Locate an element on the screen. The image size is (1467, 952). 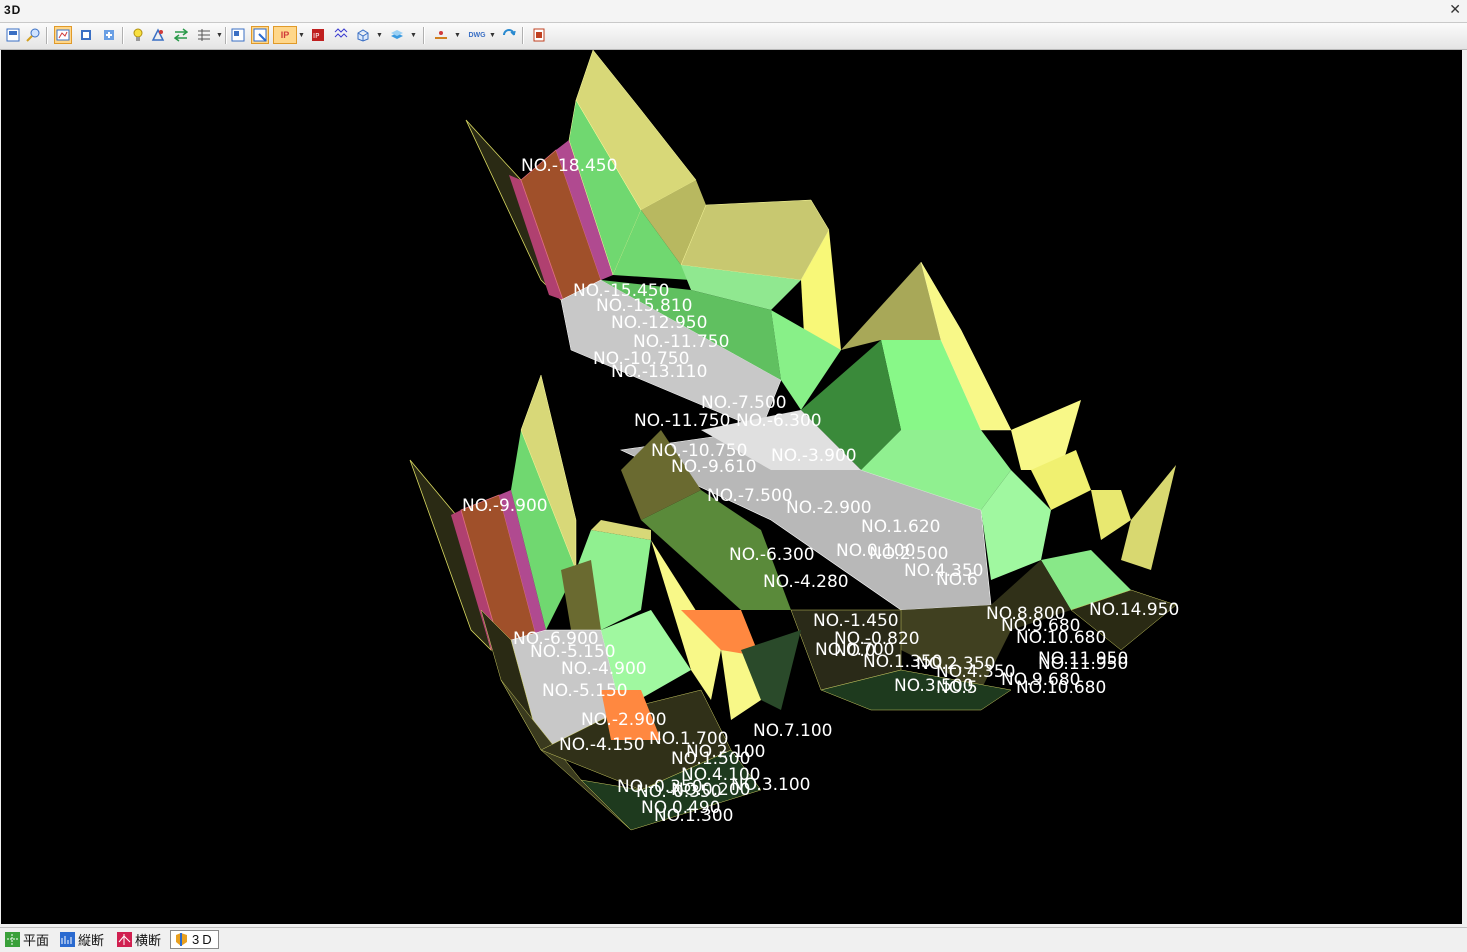
station-label: NO.1.500 is located at coordinates (710, 759).